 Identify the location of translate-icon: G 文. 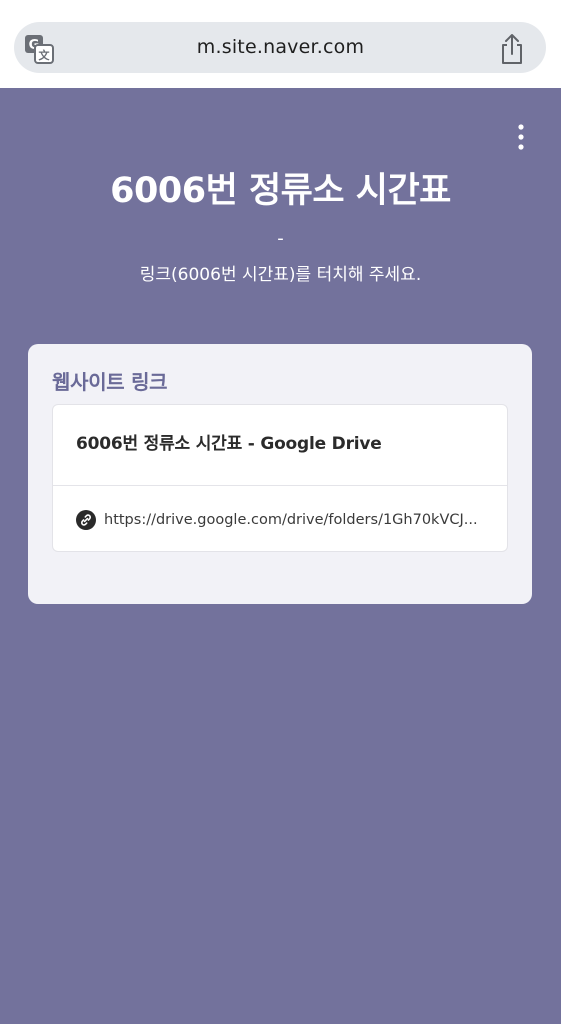
(39, 49).